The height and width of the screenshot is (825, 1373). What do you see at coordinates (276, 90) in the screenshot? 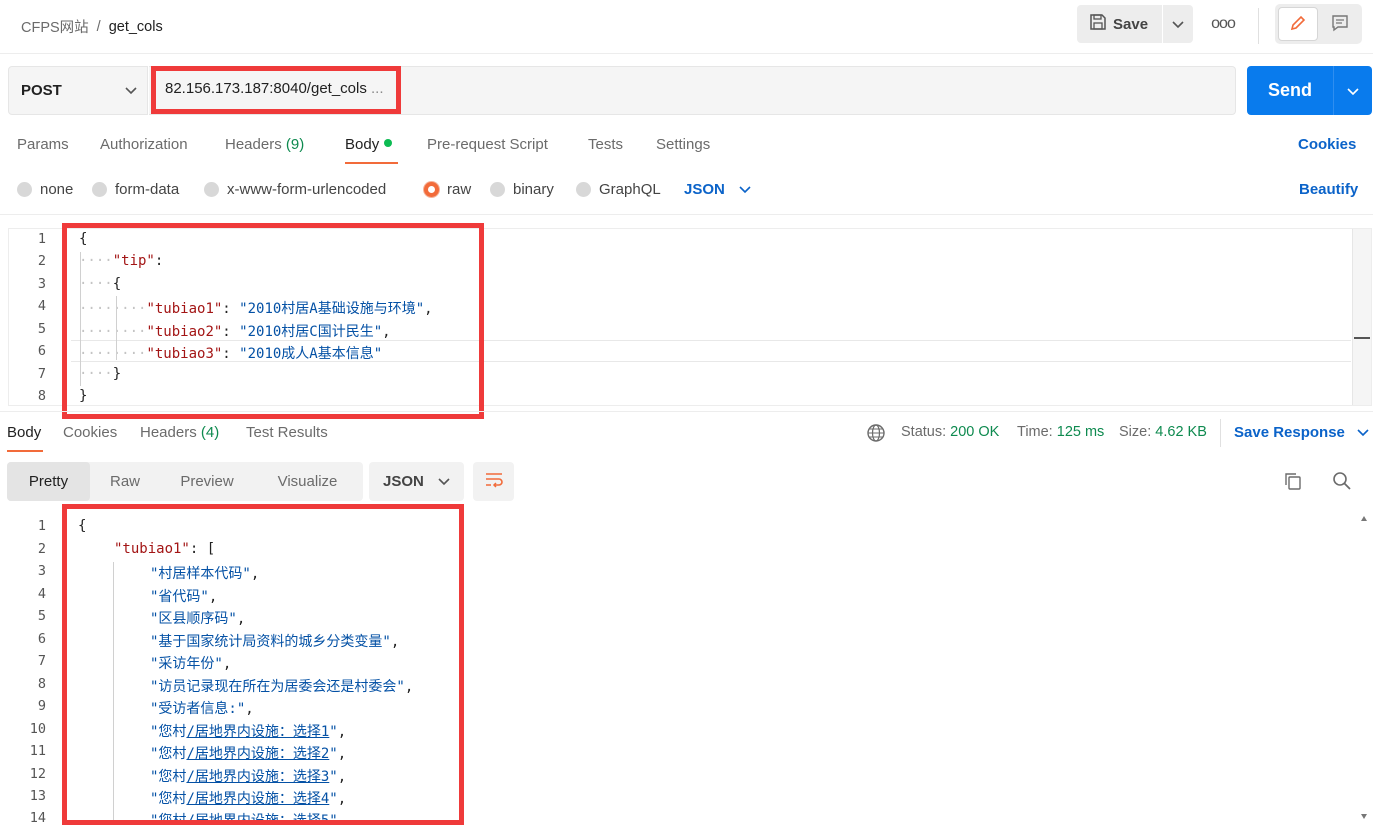
I see `annotation-box-url` at bounding box center [276, 90].